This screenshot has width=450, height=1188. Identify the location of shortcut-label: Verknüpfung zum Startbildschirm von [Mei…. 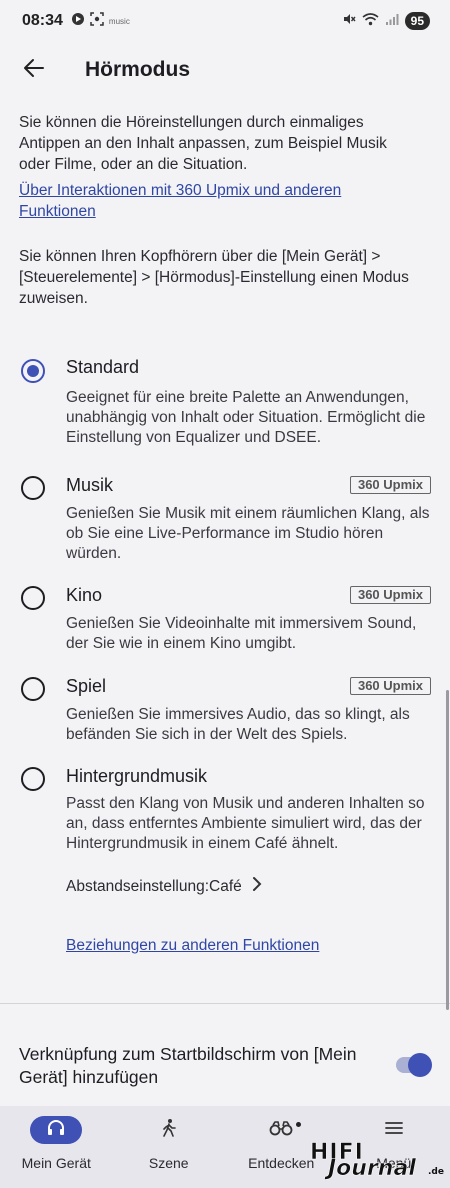
(188, 1065).